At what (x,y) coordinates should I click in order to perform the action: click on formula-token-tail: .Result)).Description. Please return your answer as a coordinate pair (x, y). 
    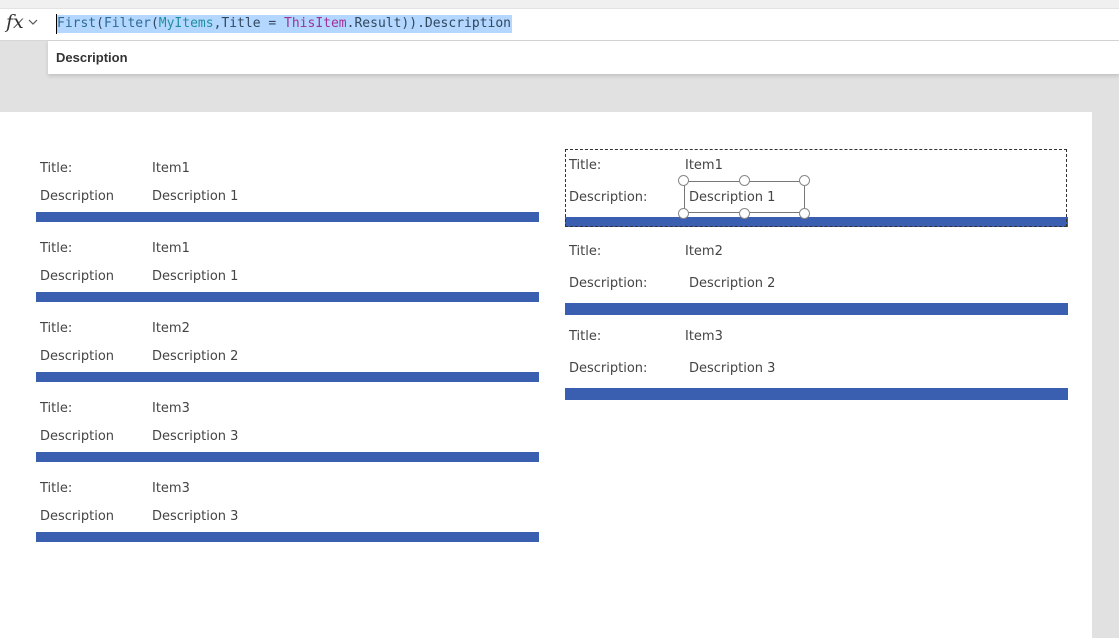
    Looking at the image, I should click on (429, 23).